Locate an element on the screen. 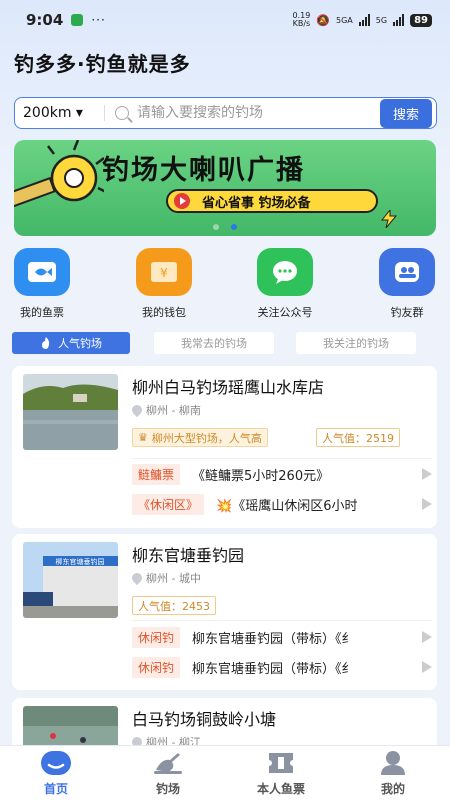 The image size is (450, 800). signal-icon is located at coordinates (364, 20).